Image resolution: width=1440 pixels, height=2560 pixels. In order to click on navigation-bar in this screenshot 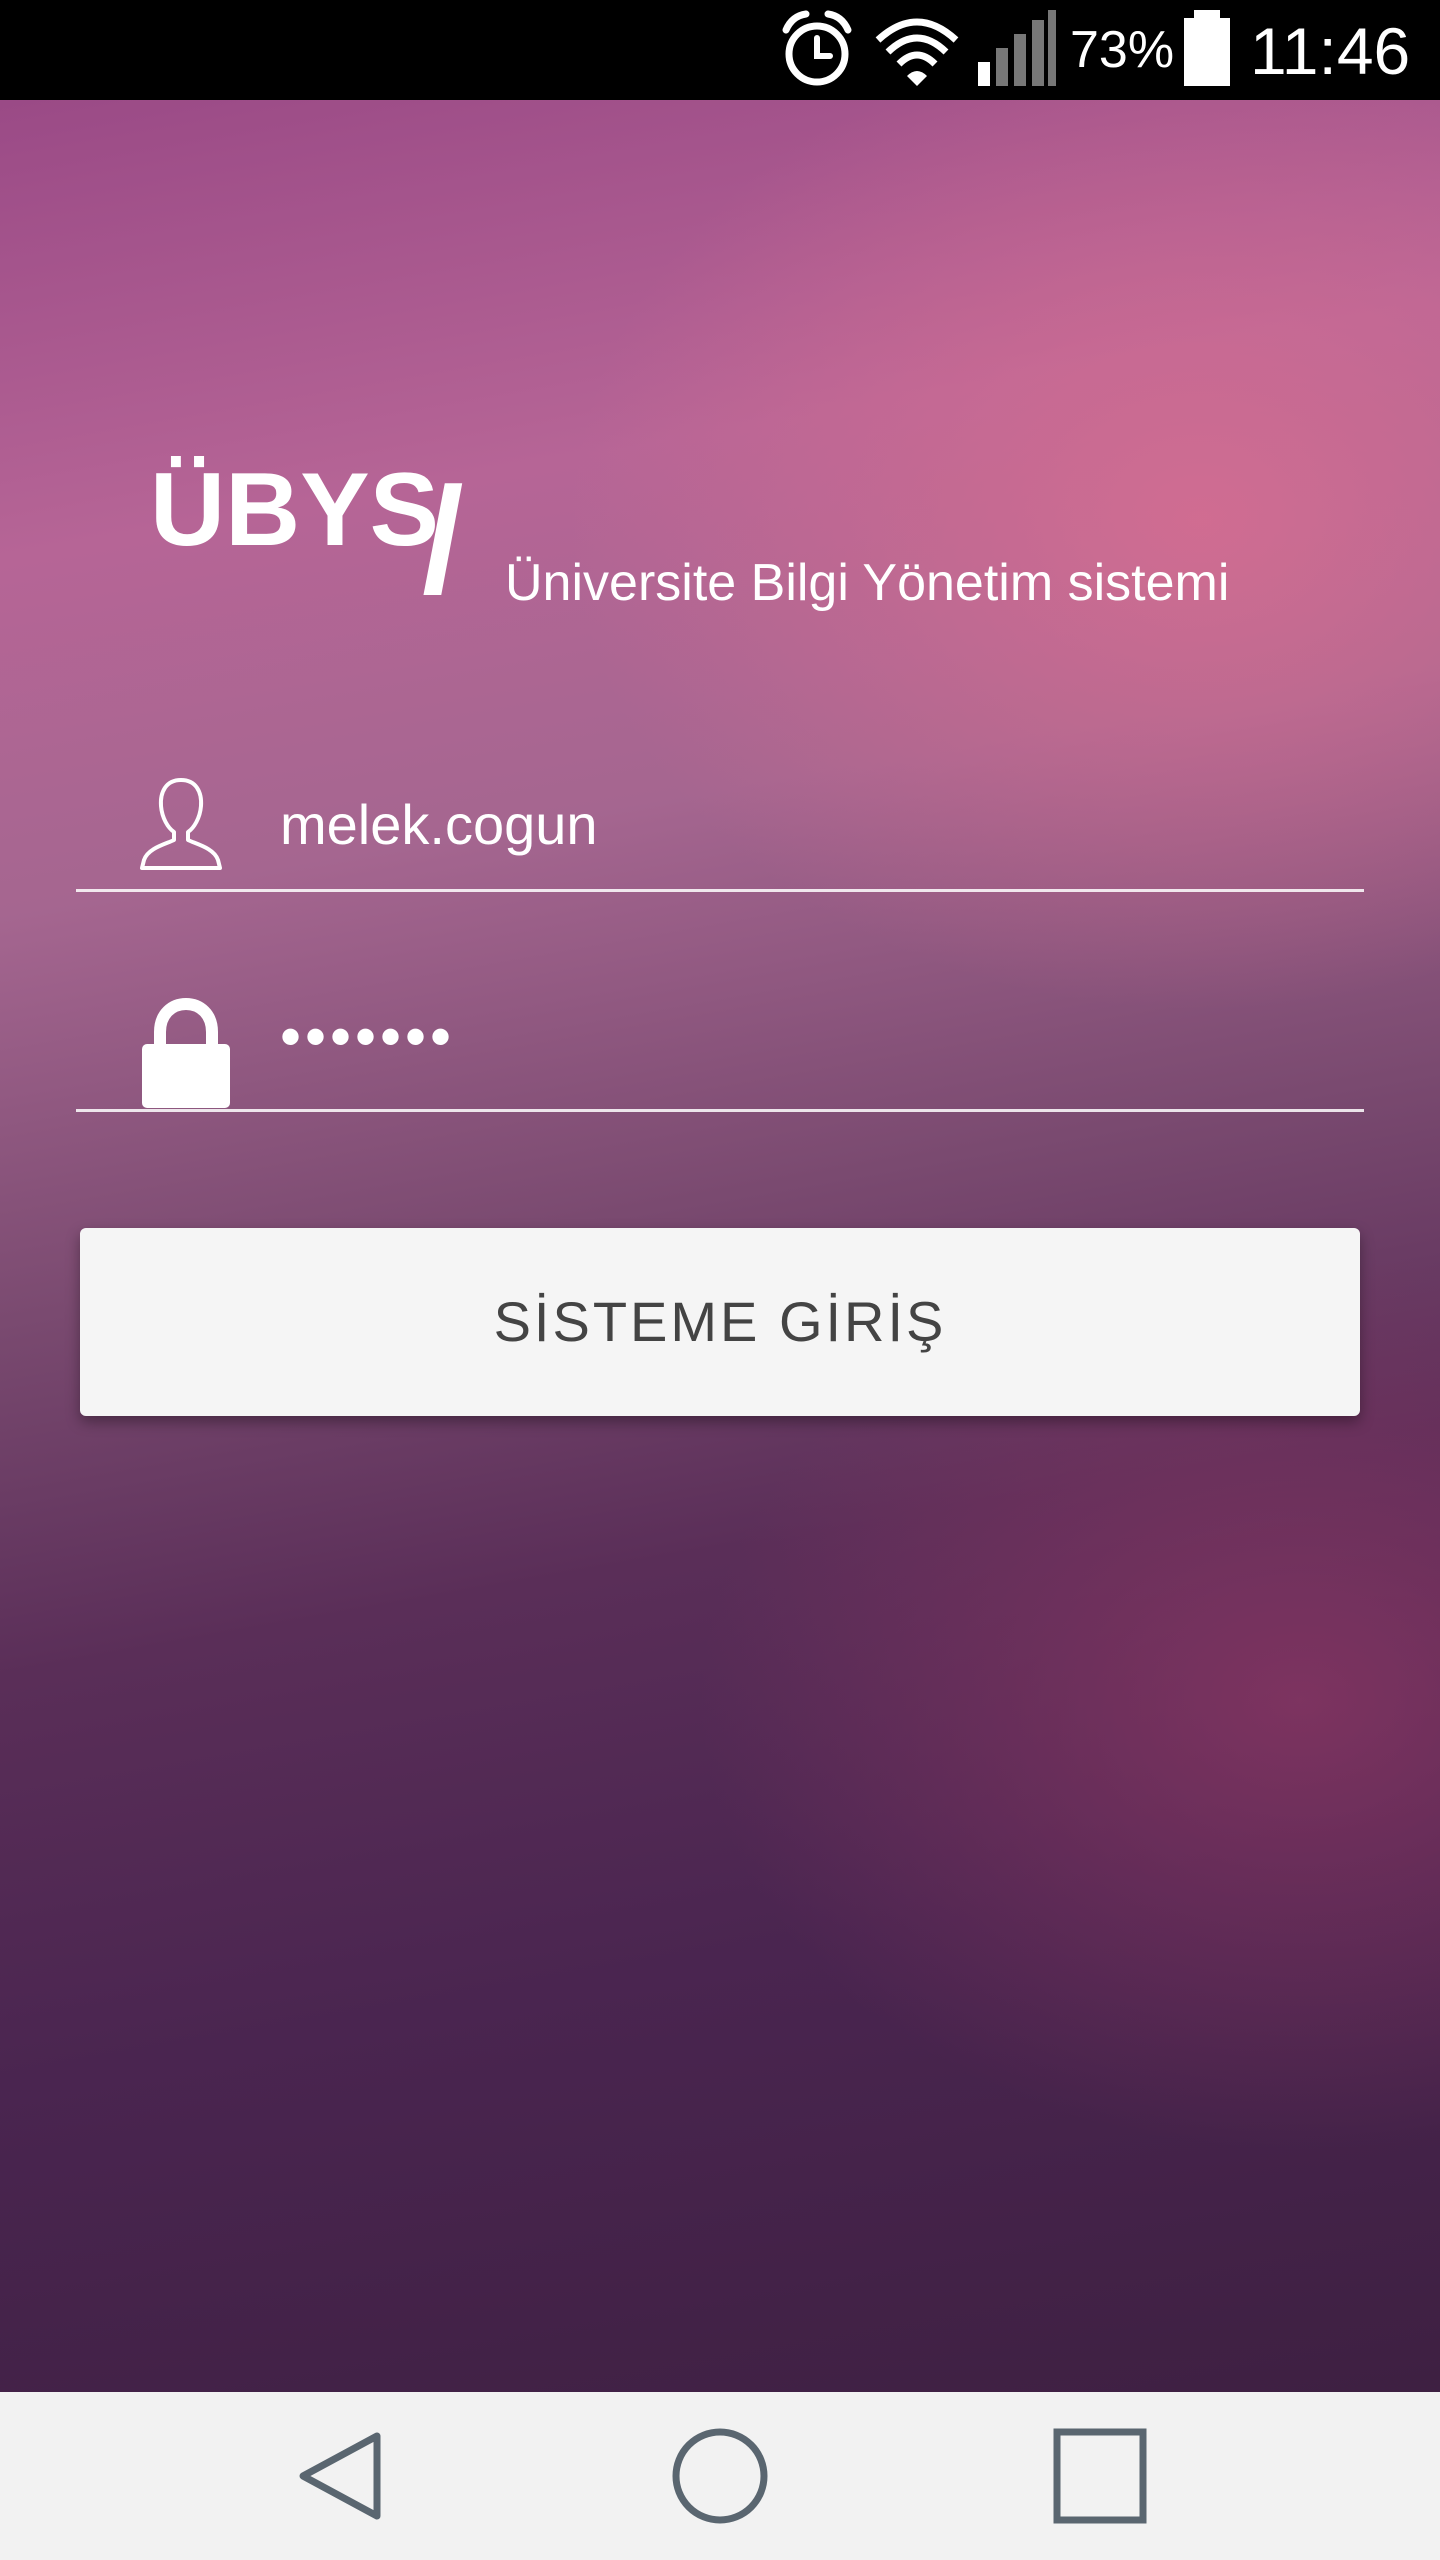, I will do `click(720, 2476)`.